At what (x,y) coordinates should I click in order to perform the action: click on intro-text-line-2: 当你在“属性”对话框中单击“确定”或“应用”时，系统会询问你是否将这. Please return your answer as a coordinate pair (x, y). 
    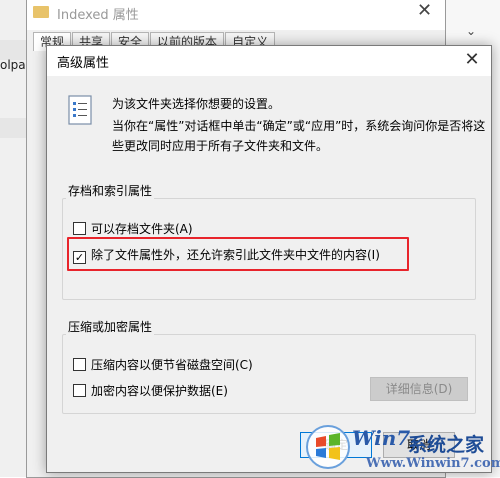
    Looking at the image, I should click on (299, 126).